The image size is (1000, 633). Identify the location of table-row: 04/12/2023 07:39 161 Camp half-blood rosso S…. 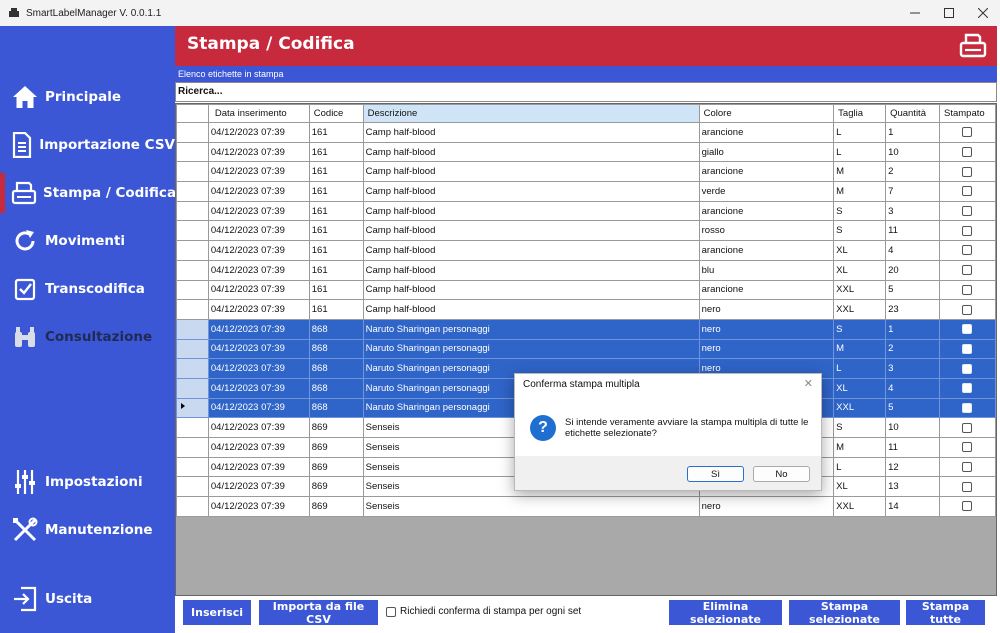
(586, 231).